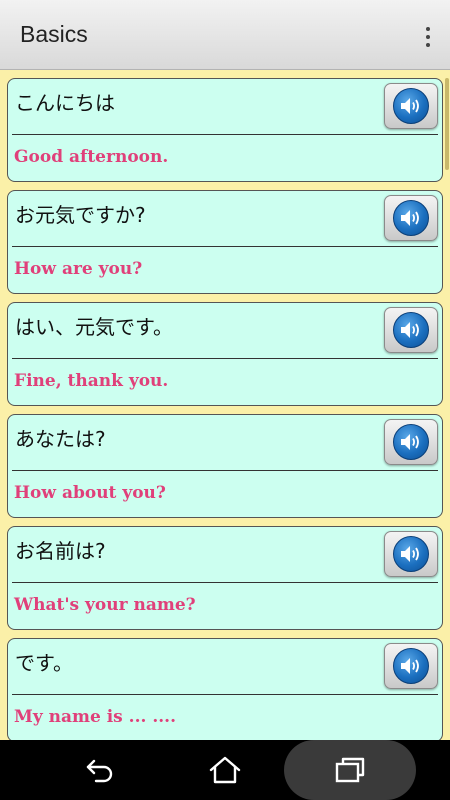  What do you see at coordinates (225, 578) in the screenshot?
I see `phrase-card: お名前は? What's your name?` at bounding box center [225, 578].